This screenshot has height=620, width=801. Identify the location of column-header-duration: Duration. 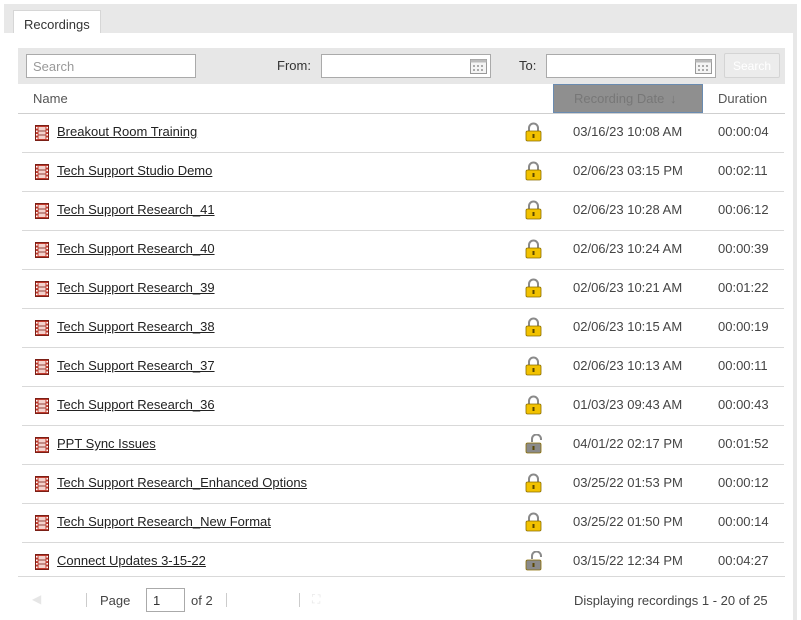
(742, 98).